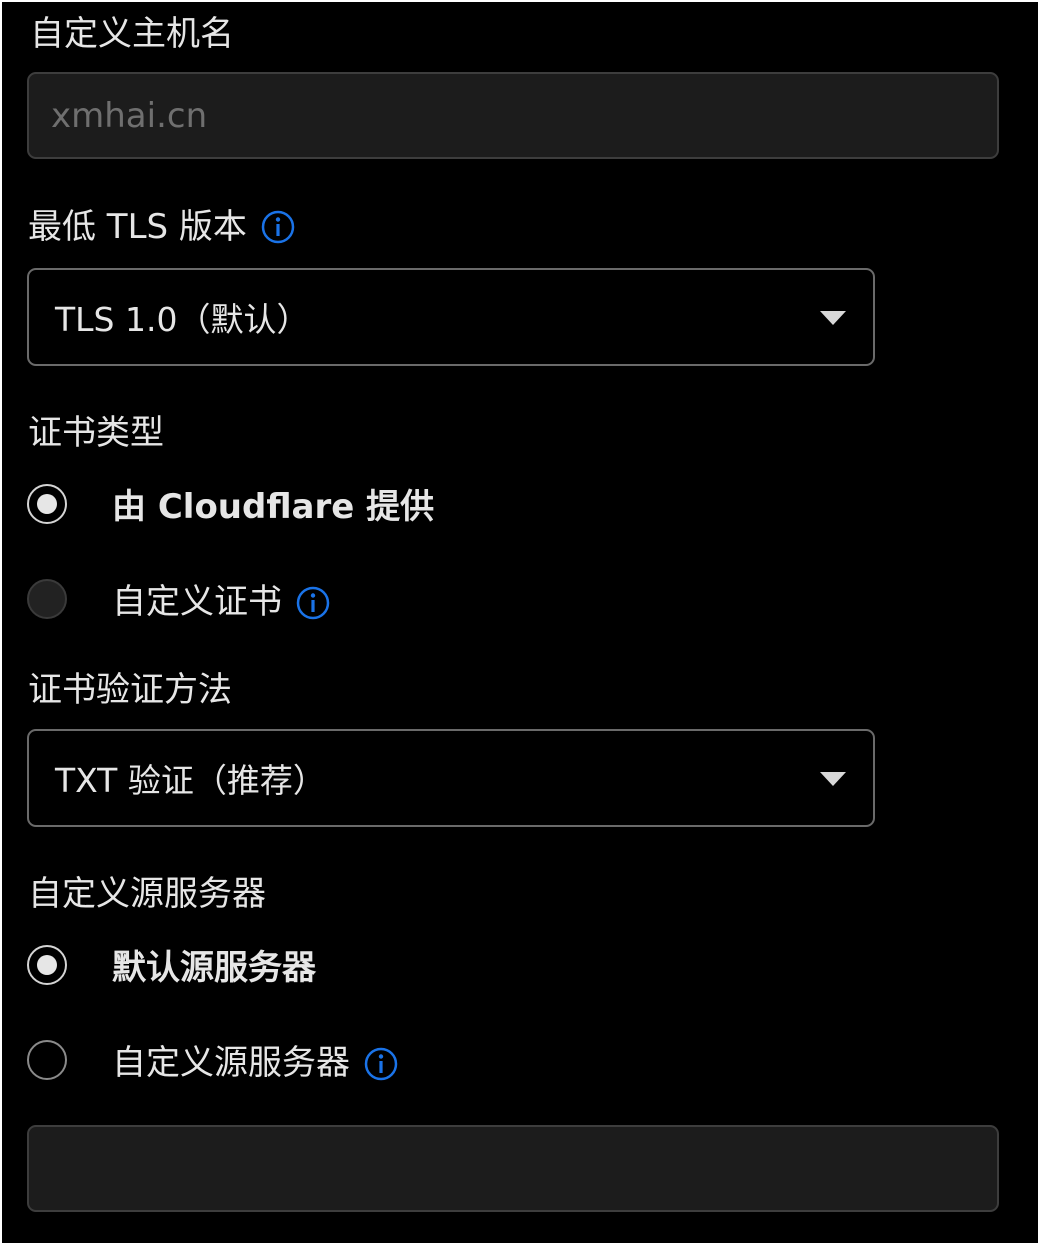  What do you see at coordinates (130, 690) in the screenshot?
I see `validation-method-label: 证书验证方法` at bounding box center [130, 690].